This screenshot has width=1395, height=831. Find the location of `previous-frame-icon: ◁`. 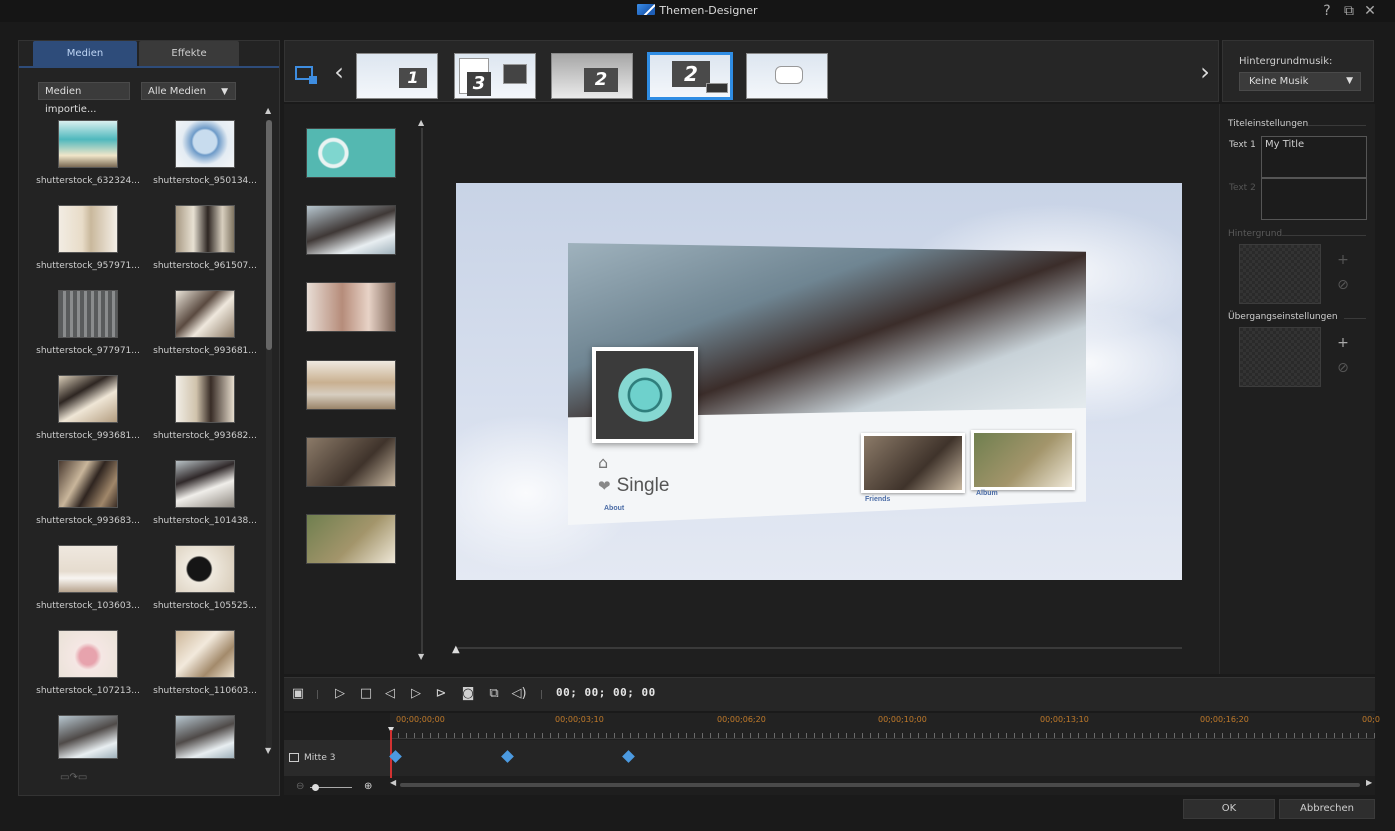

previous-frame-icon: ◁ is located at coordinates (390, 693).